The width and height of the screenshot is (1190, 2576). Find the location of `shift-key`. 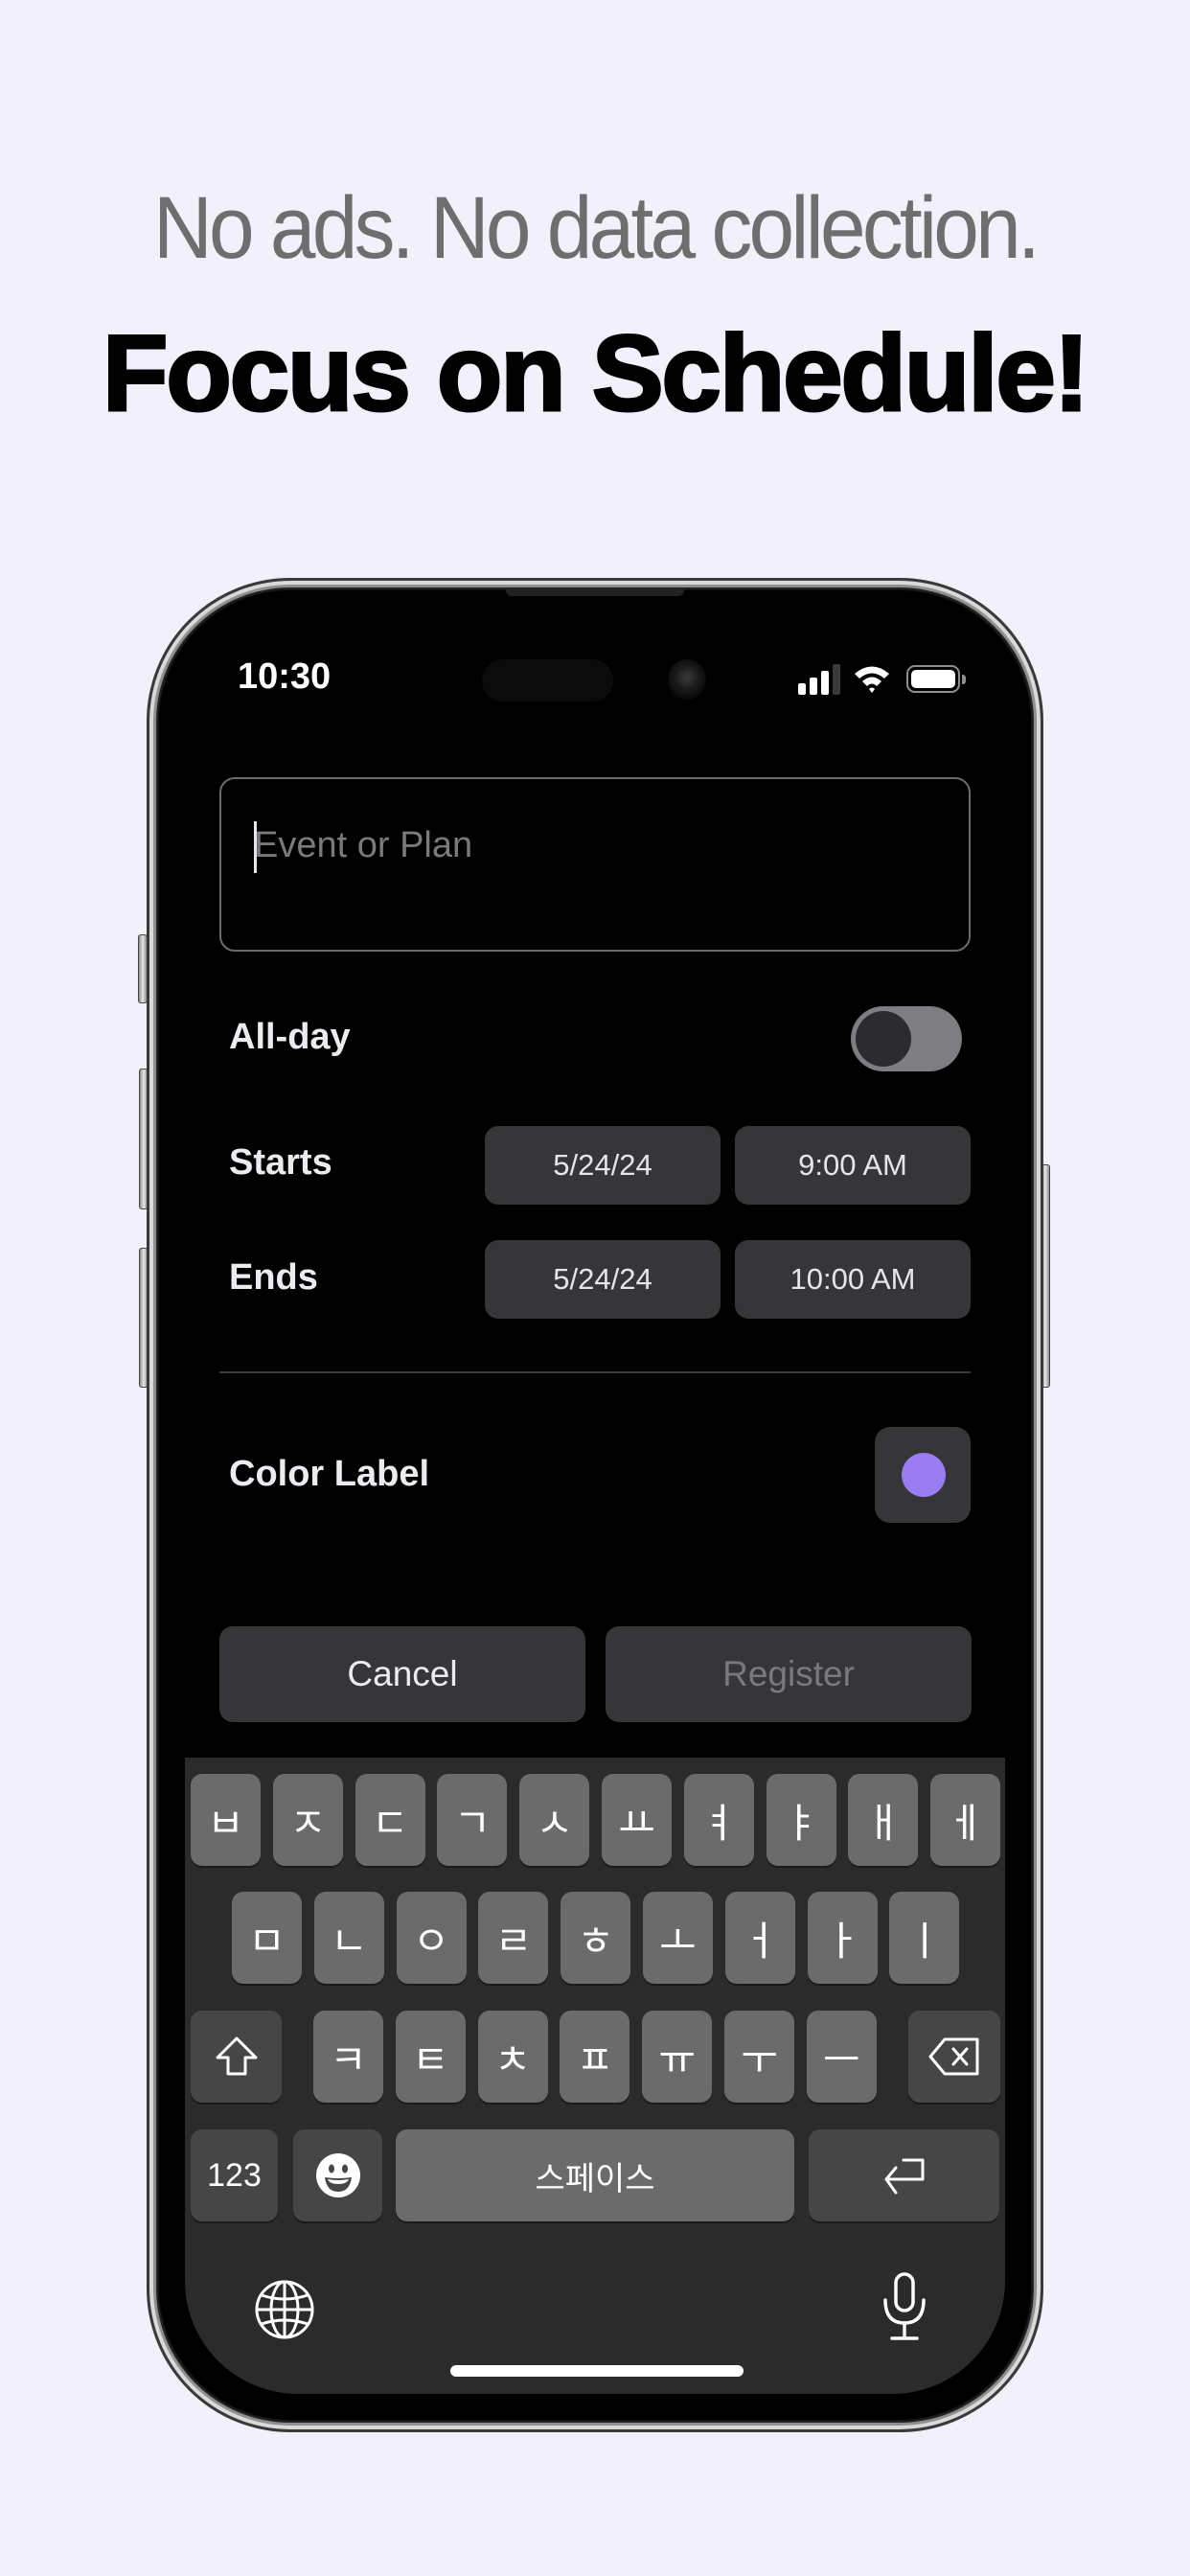

shift-key is located at coordinates (237, 2057).